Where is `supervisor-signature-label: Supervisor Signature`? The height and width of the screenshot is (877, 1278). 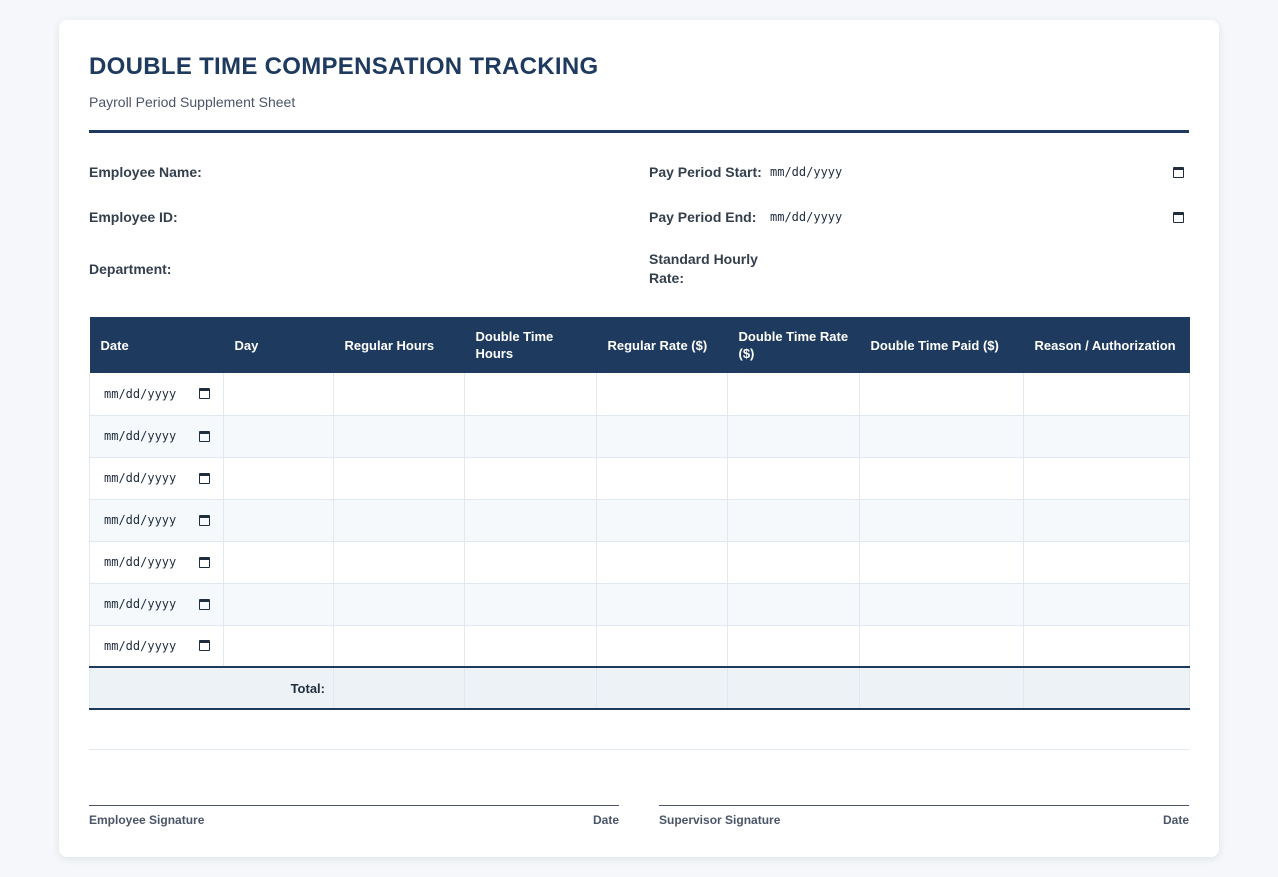 supervisor-signature-label: Supervisor Signature is located at coordinates (720, 820).